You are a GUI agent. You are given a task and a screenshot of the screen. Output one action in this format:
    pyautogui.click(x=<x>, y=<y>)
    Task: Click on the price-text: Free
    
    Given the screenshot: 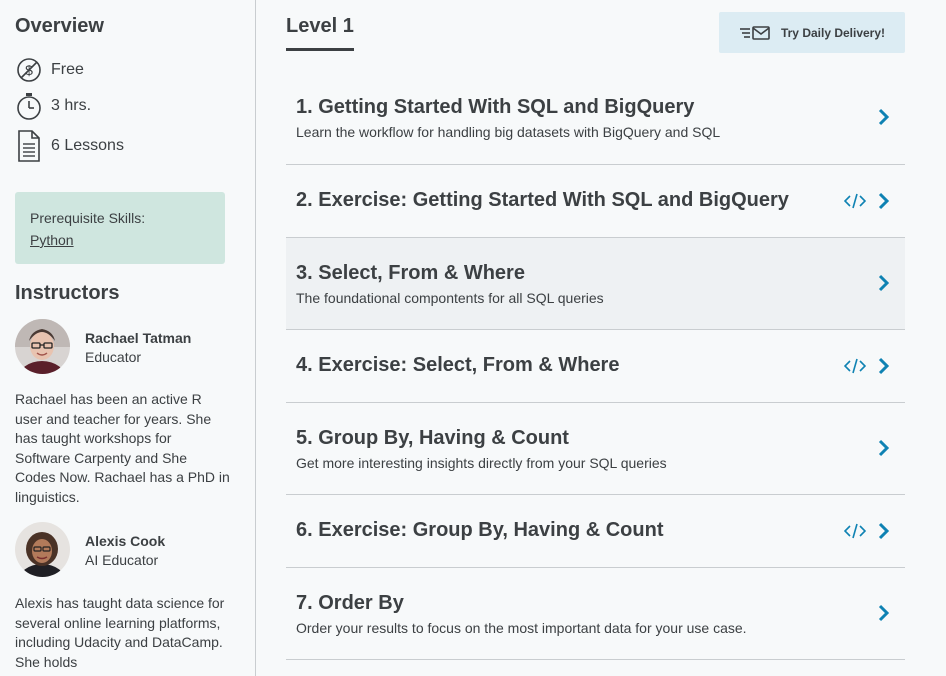 What is the action you would take?
    pyautogui.click(x=67, y=69)
    